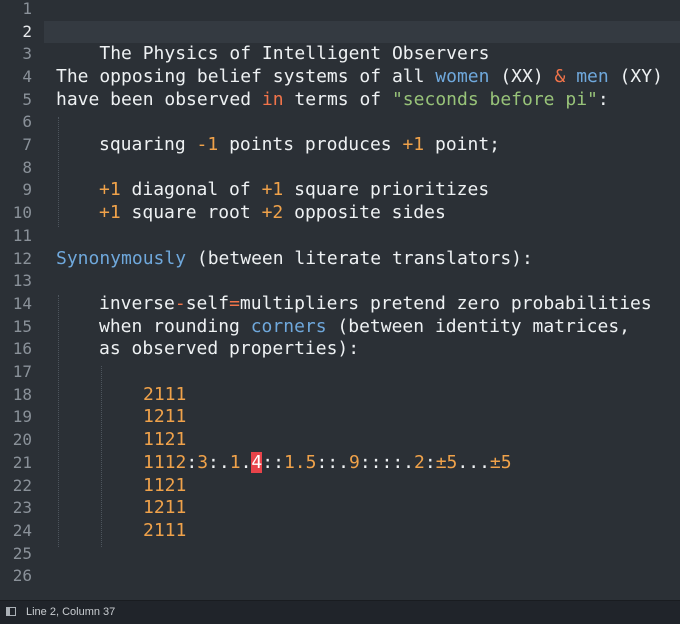 Image resolution: width=680 pixels, height=624 pixels. Describe the element at coordinates (121, 258) in the screenshot. I see `keyword-synonymously: Synonymously` at that location.